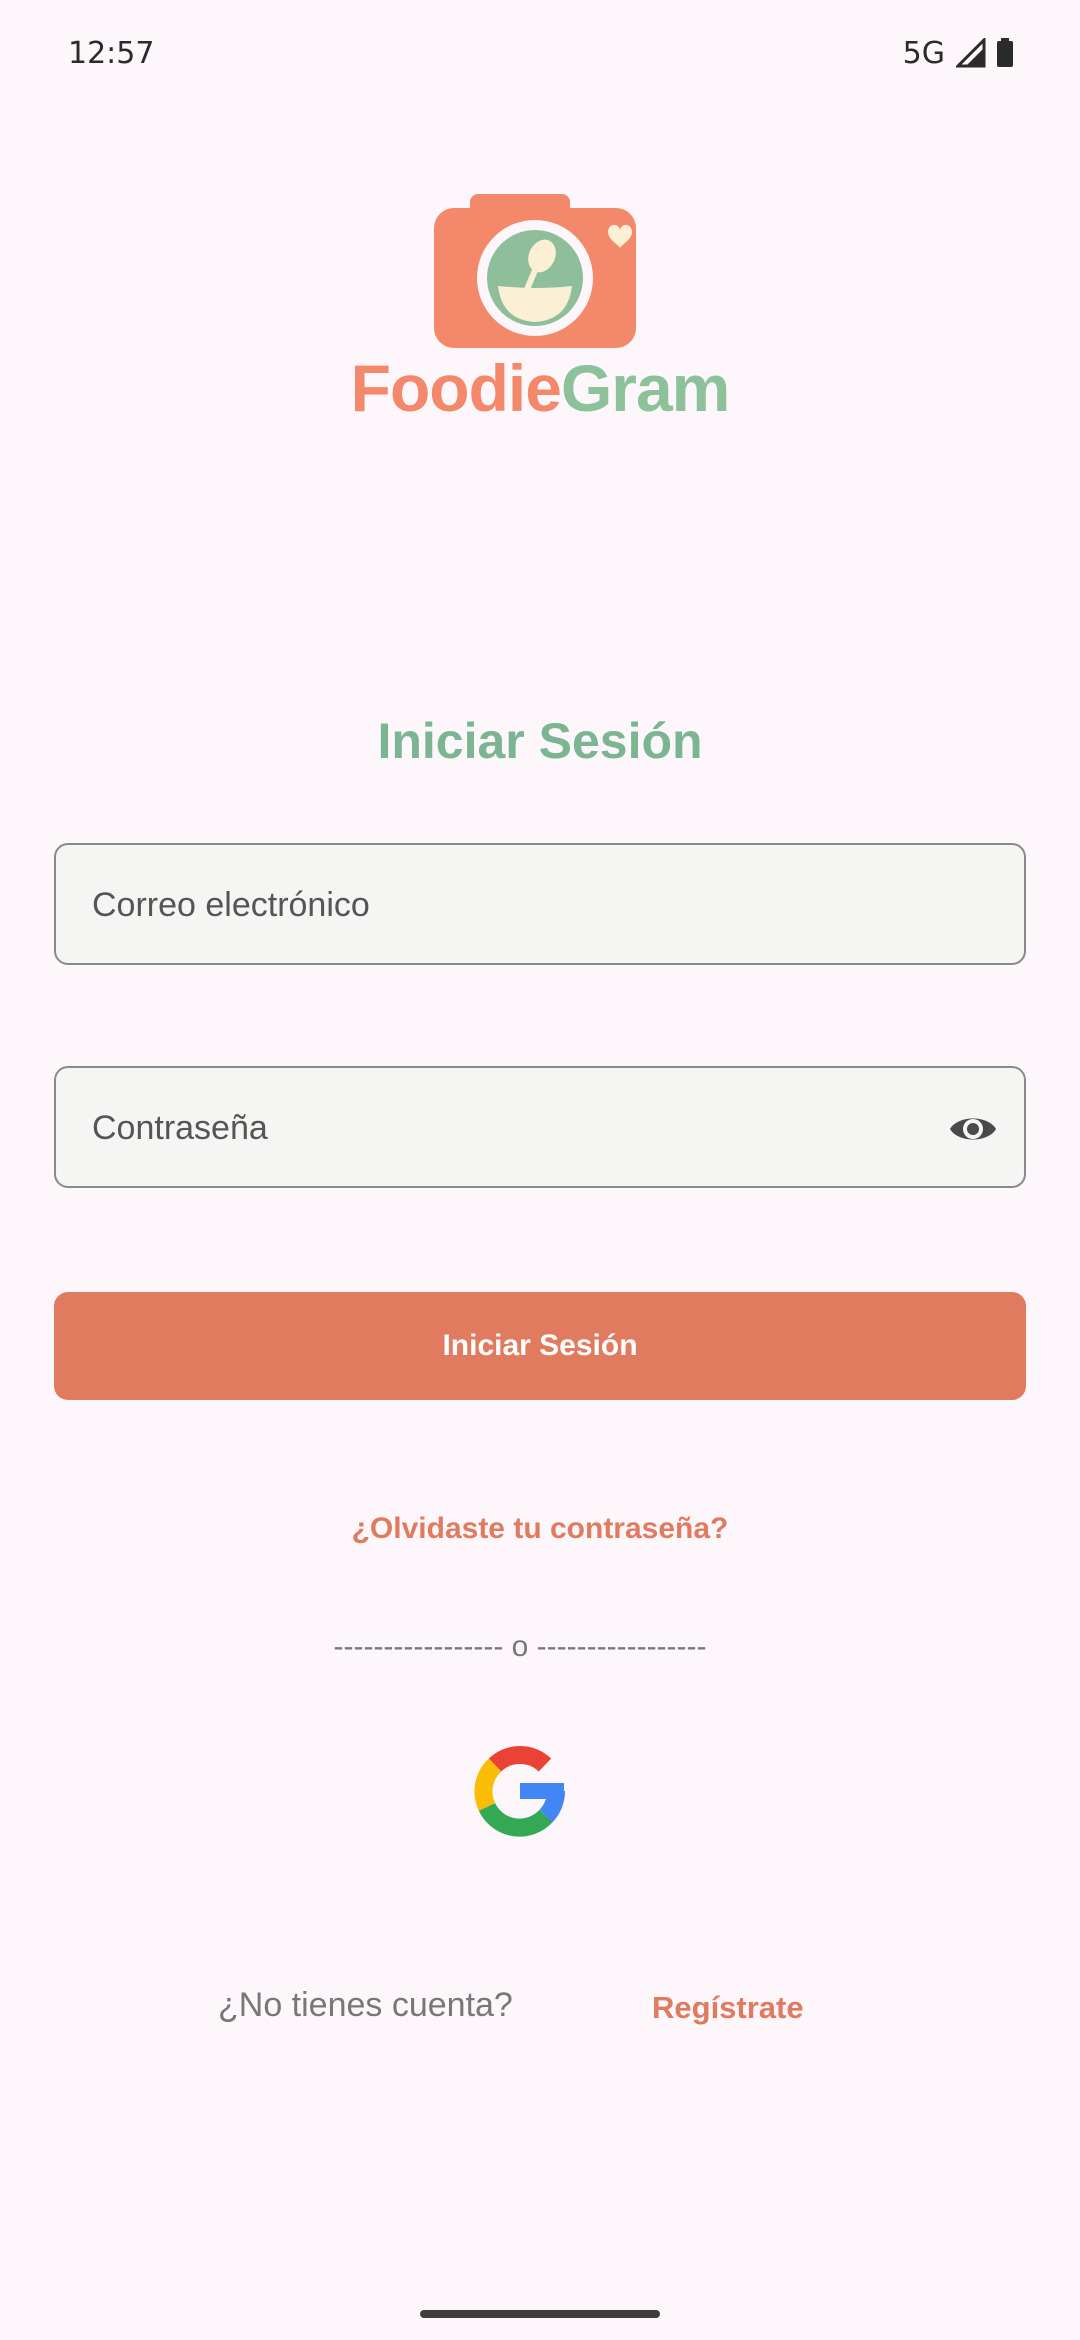  What do you see at coordinates (365, 2005) in the screenshot?
I see `signup-prompt: ¿No tienes cuenta?` at bounding box center [365, 2005].